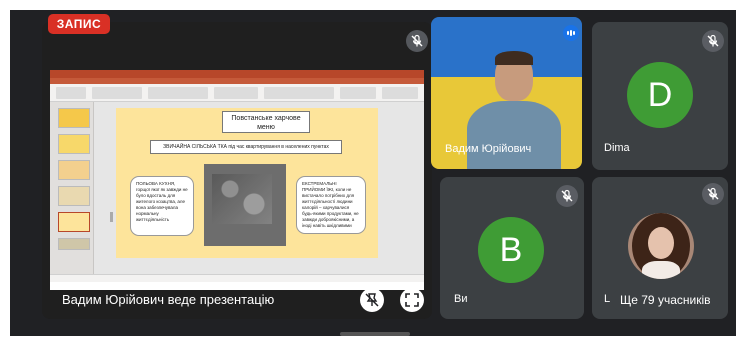 This screenshot has height=338, width=736. Describe the element at coordinates (245, 205) in the screenshot. I see `slide-photo` at that location.